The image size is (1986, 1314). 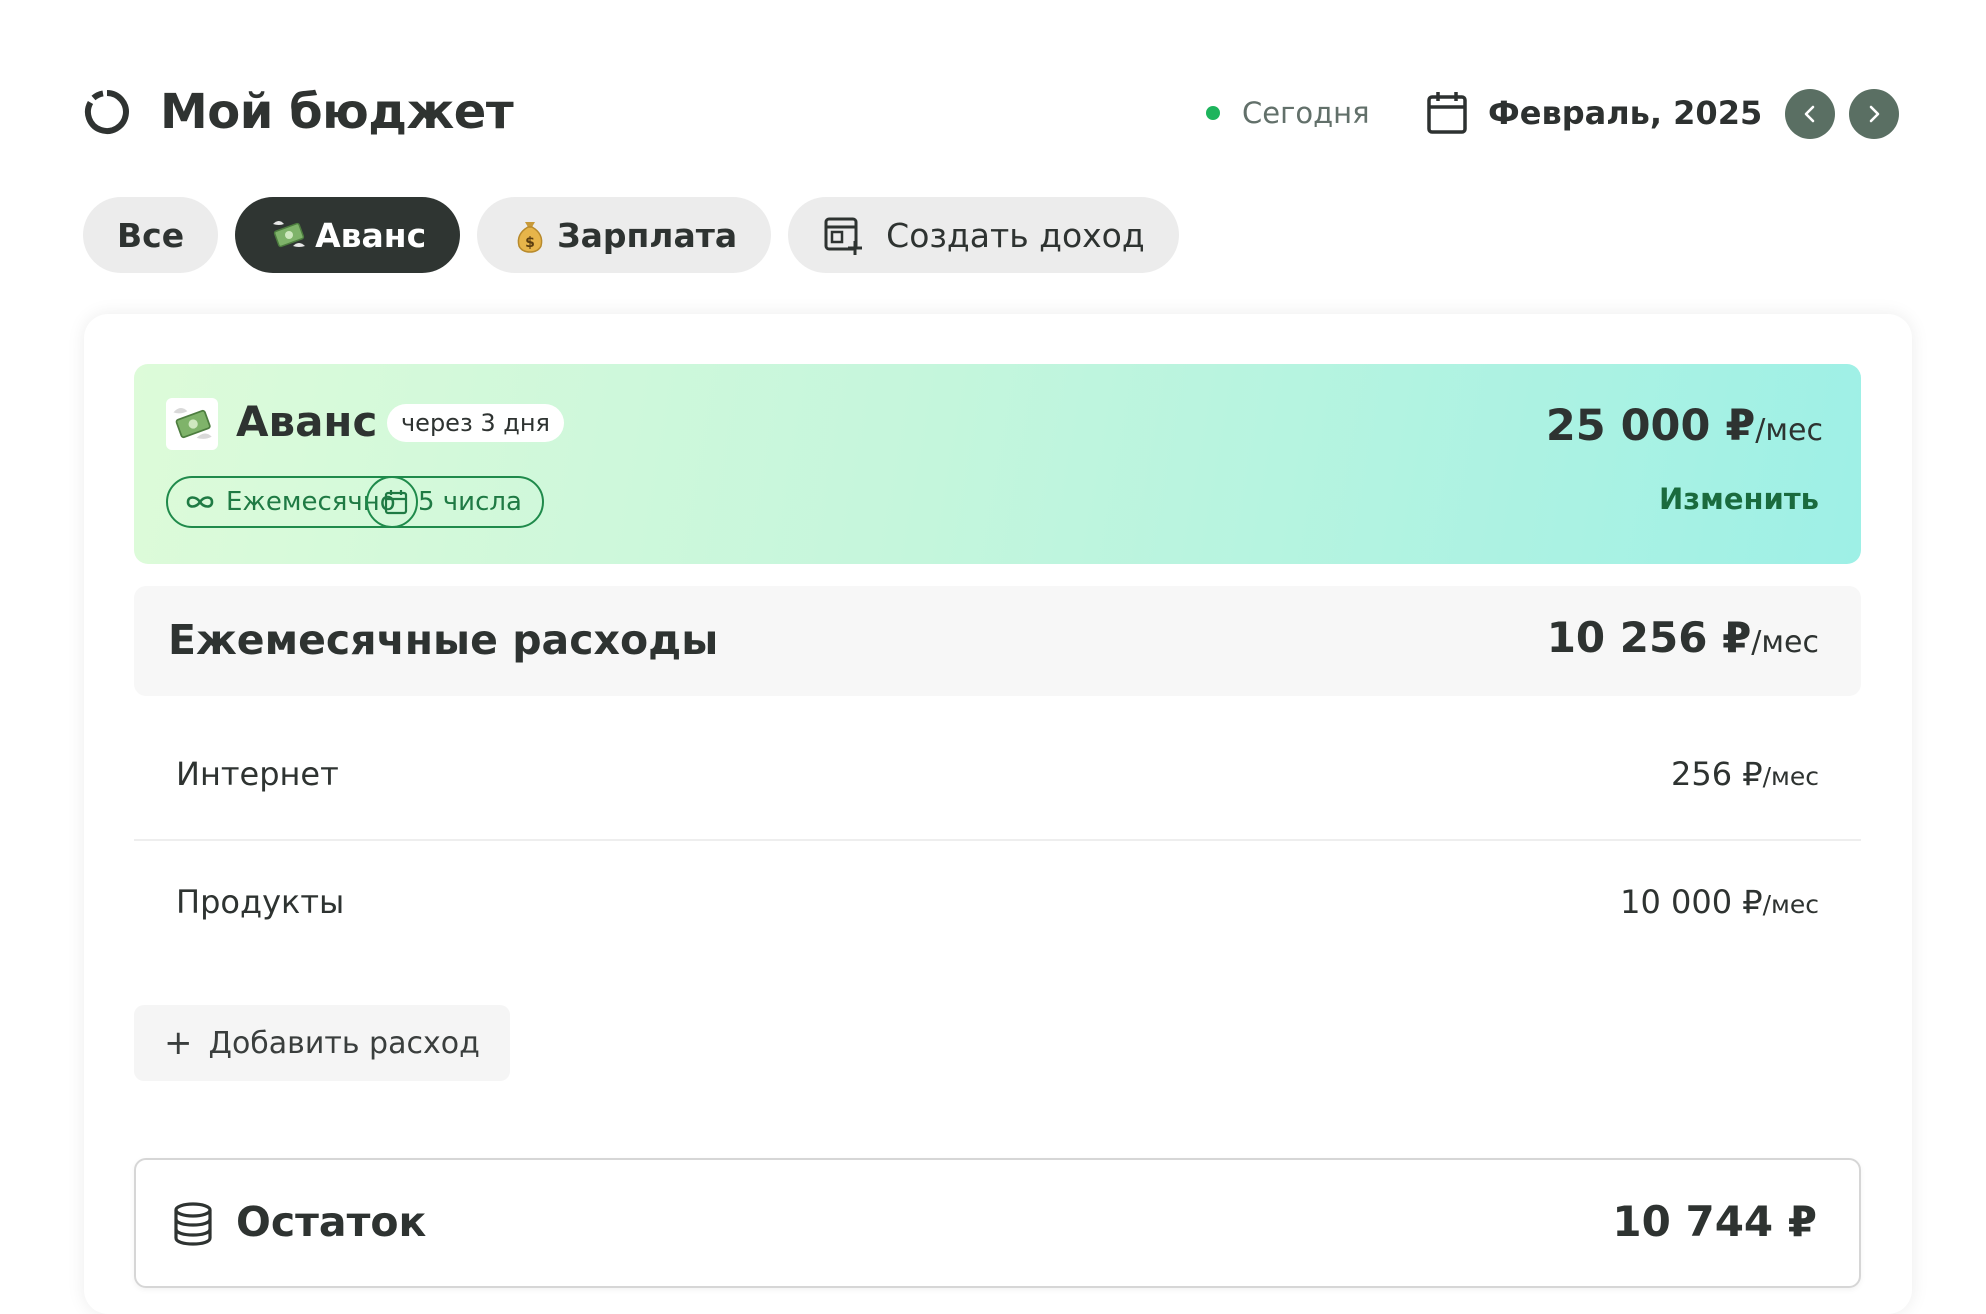 What do you see at coordinates (1739, 499) in the screenshot?
I see `edit-income-link: Изменить` at bounding box center [1739, 499].